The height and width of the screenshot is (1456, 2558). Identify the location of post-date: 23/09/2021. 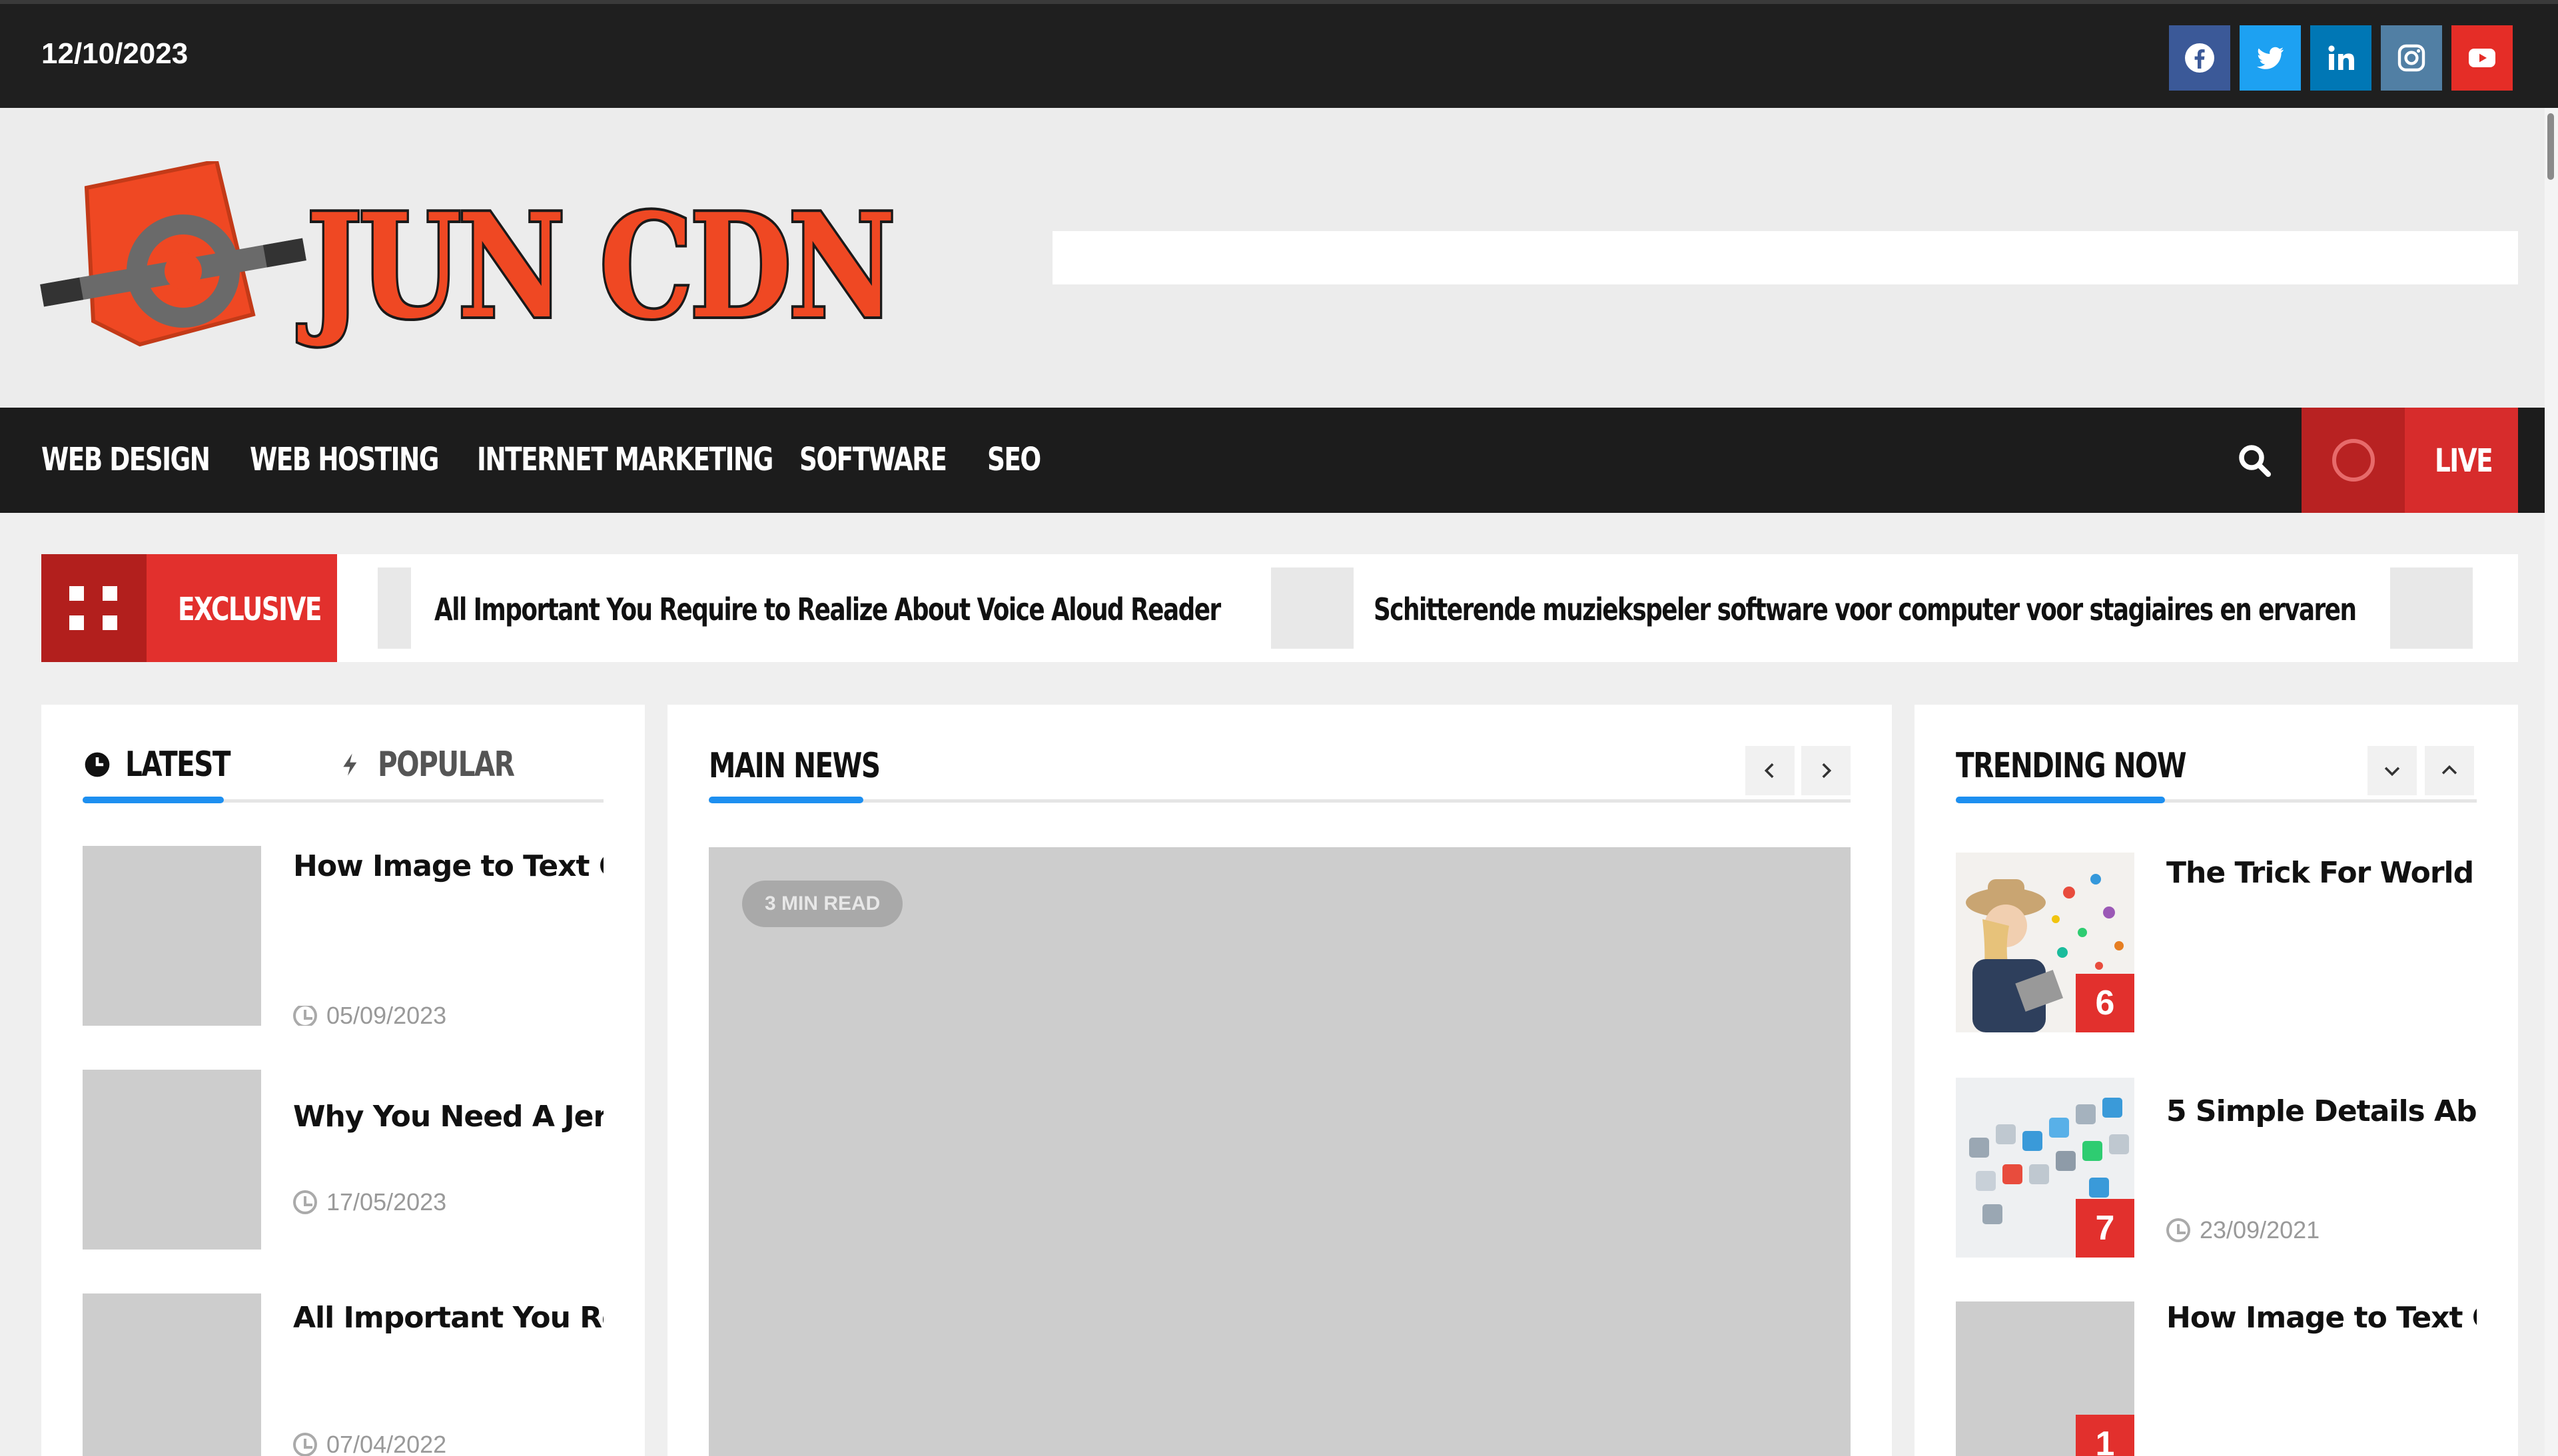
(2243, 1230).